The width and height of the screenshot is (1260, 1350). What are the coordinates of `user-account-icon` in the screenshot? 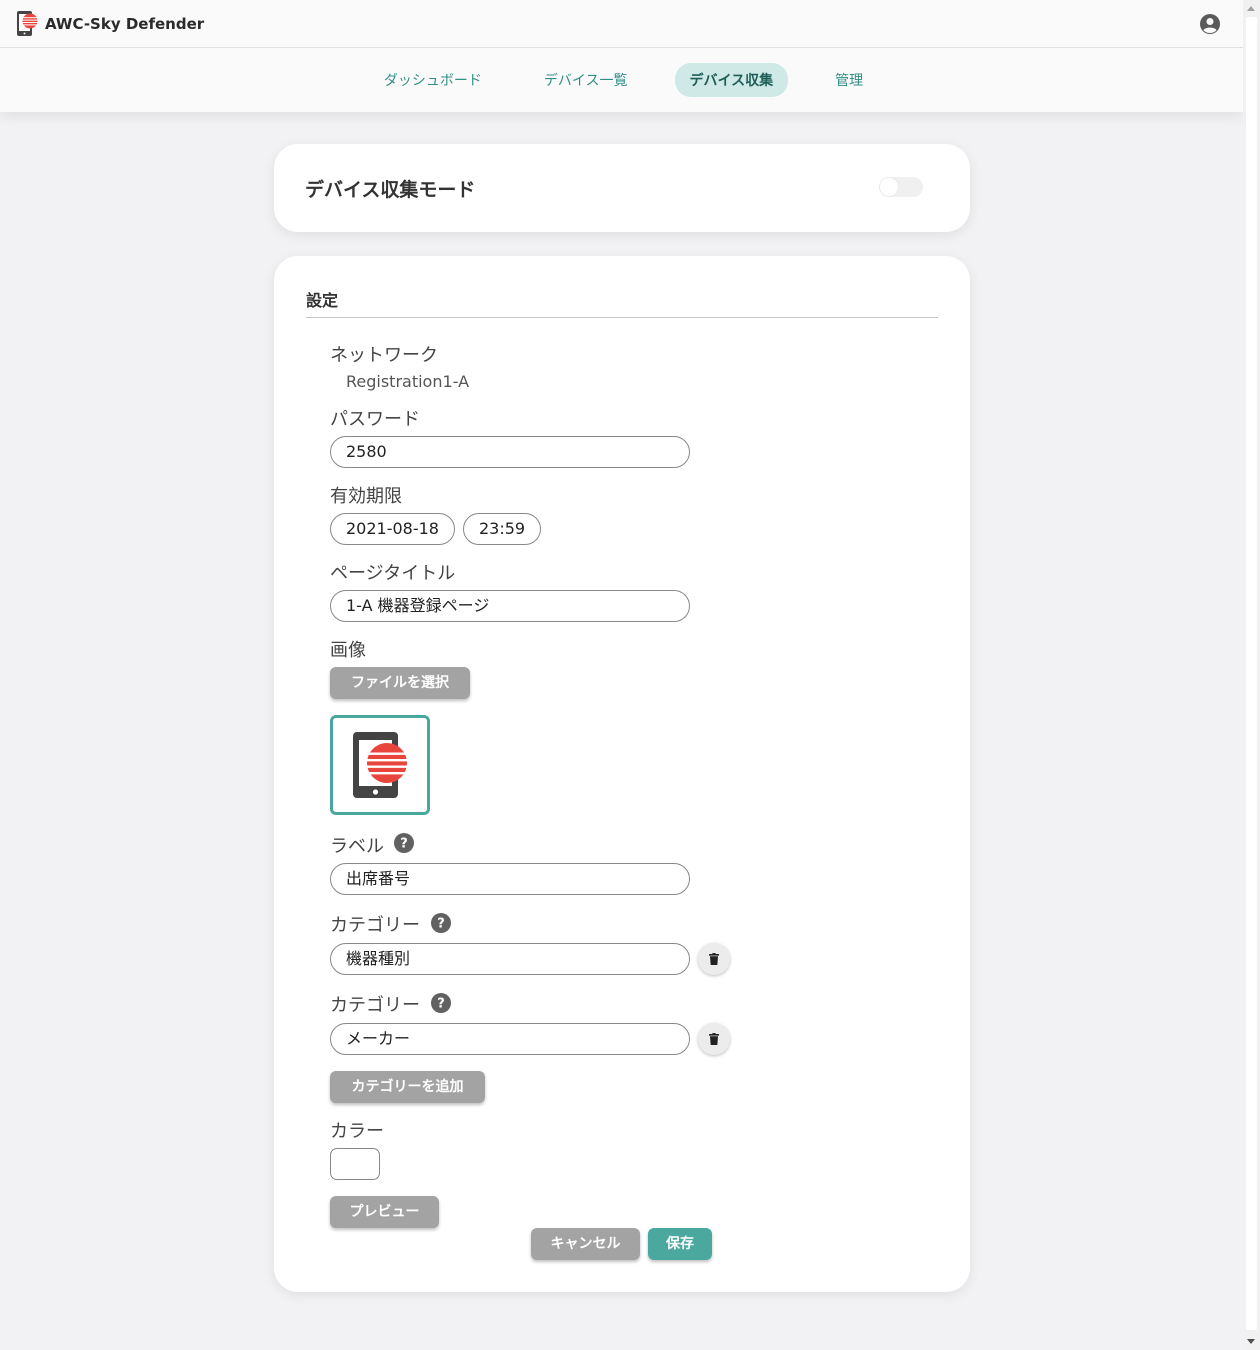 It's located at (1210, 24).